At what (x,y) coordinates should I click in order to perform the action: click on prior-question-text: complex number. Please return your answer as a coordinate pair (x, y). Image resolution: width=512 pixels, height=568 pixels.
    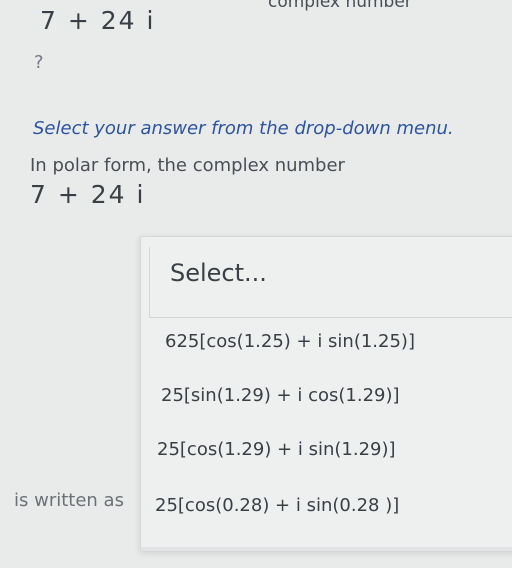
    Looking at the image, I should click on (340, 6).